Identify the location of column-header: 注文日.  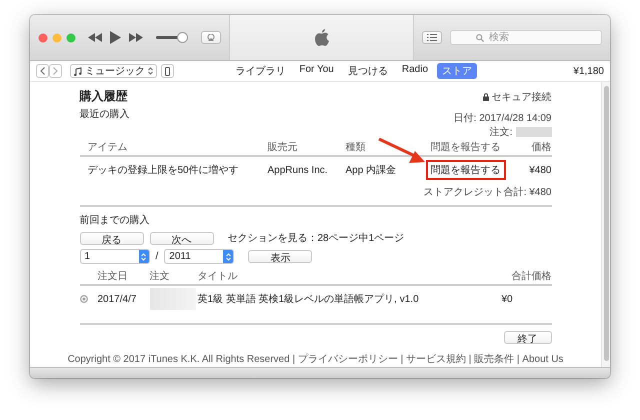
(113, 276).